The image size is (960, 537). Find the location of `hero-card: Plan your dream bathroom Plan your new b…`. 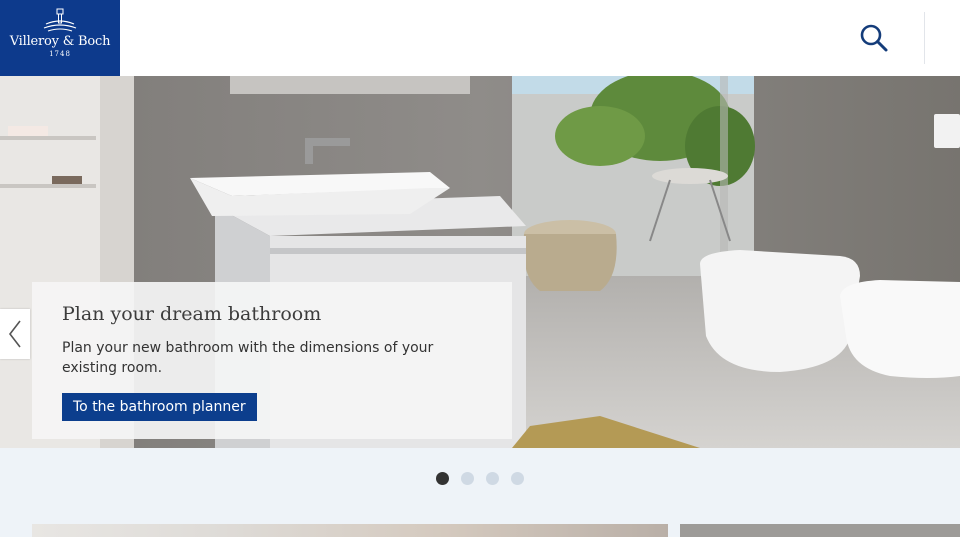

hero-card: Plan your dream bathroom Plan your new b… is located at coordinates (272, 360).